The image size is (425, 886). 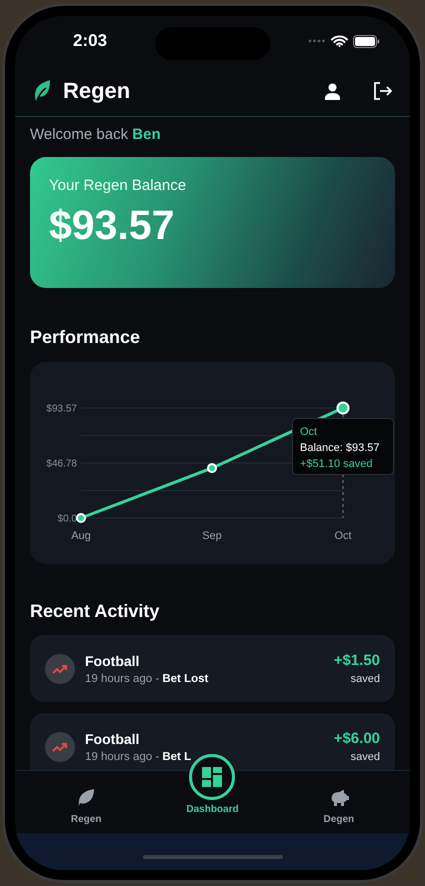 I want to click on tab-item: Degen, so click(x=339, y=802).